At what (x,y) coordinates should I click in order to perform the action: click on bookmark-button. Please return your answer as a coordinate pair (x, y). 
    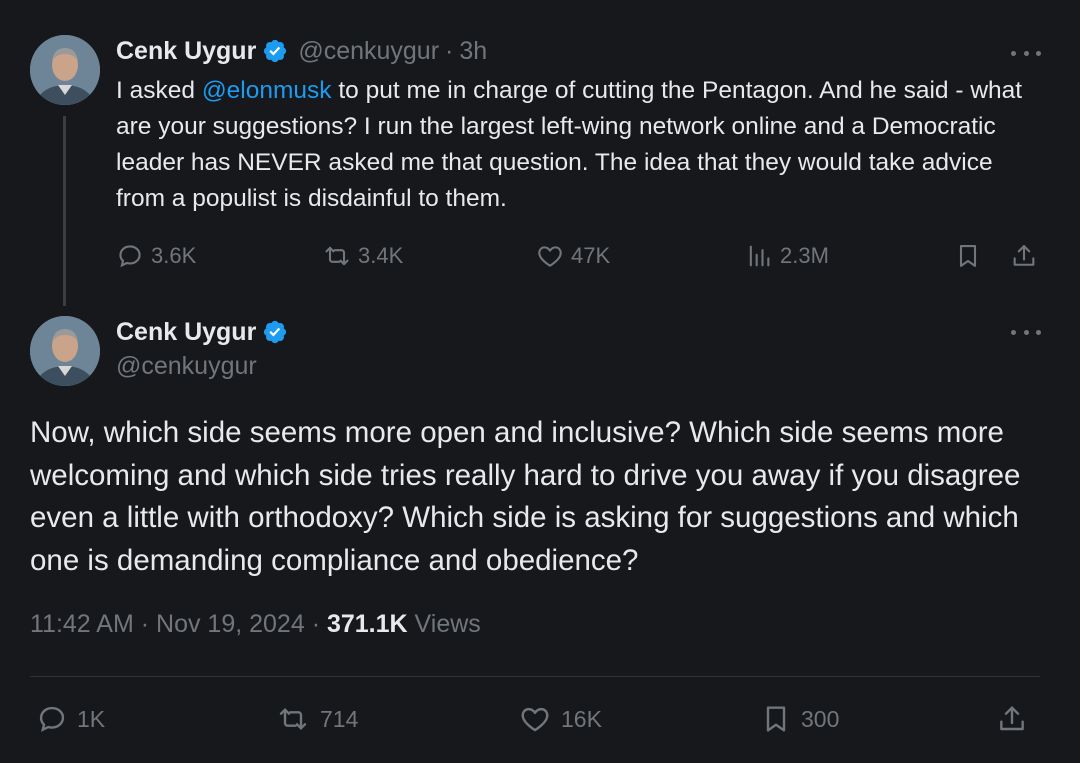
    Looking at the image, I should click on (968, 256).